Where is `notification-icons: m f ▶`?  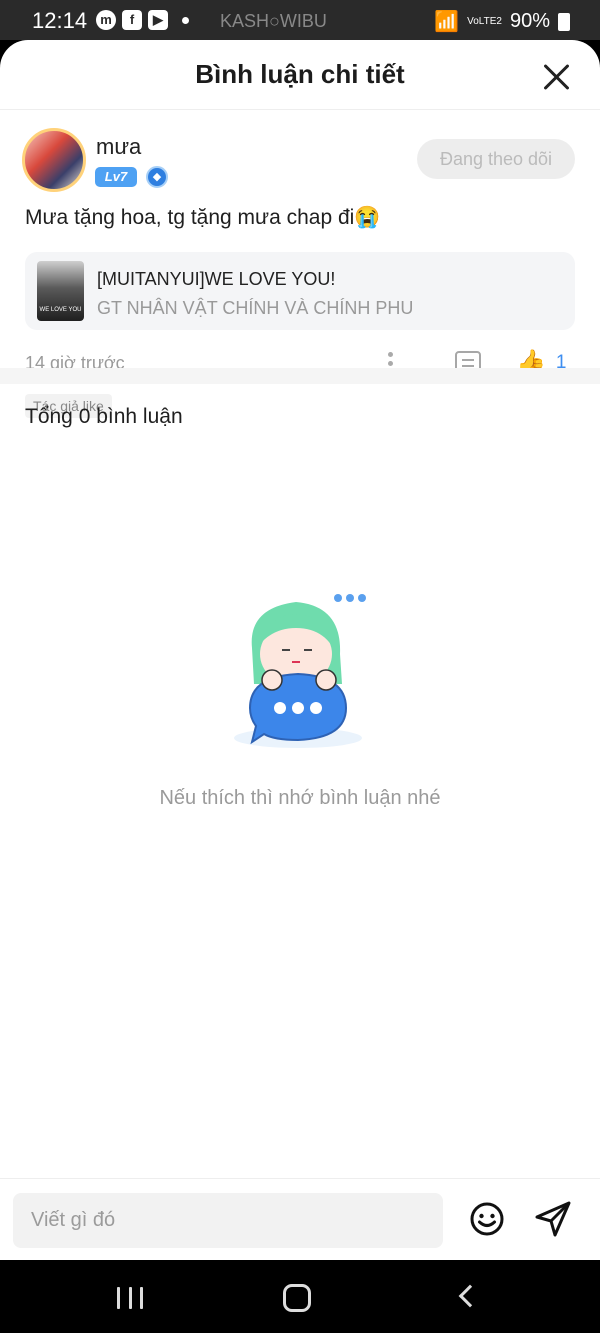
notification-icons: m f ▶ is located at coordinates (142, 20).